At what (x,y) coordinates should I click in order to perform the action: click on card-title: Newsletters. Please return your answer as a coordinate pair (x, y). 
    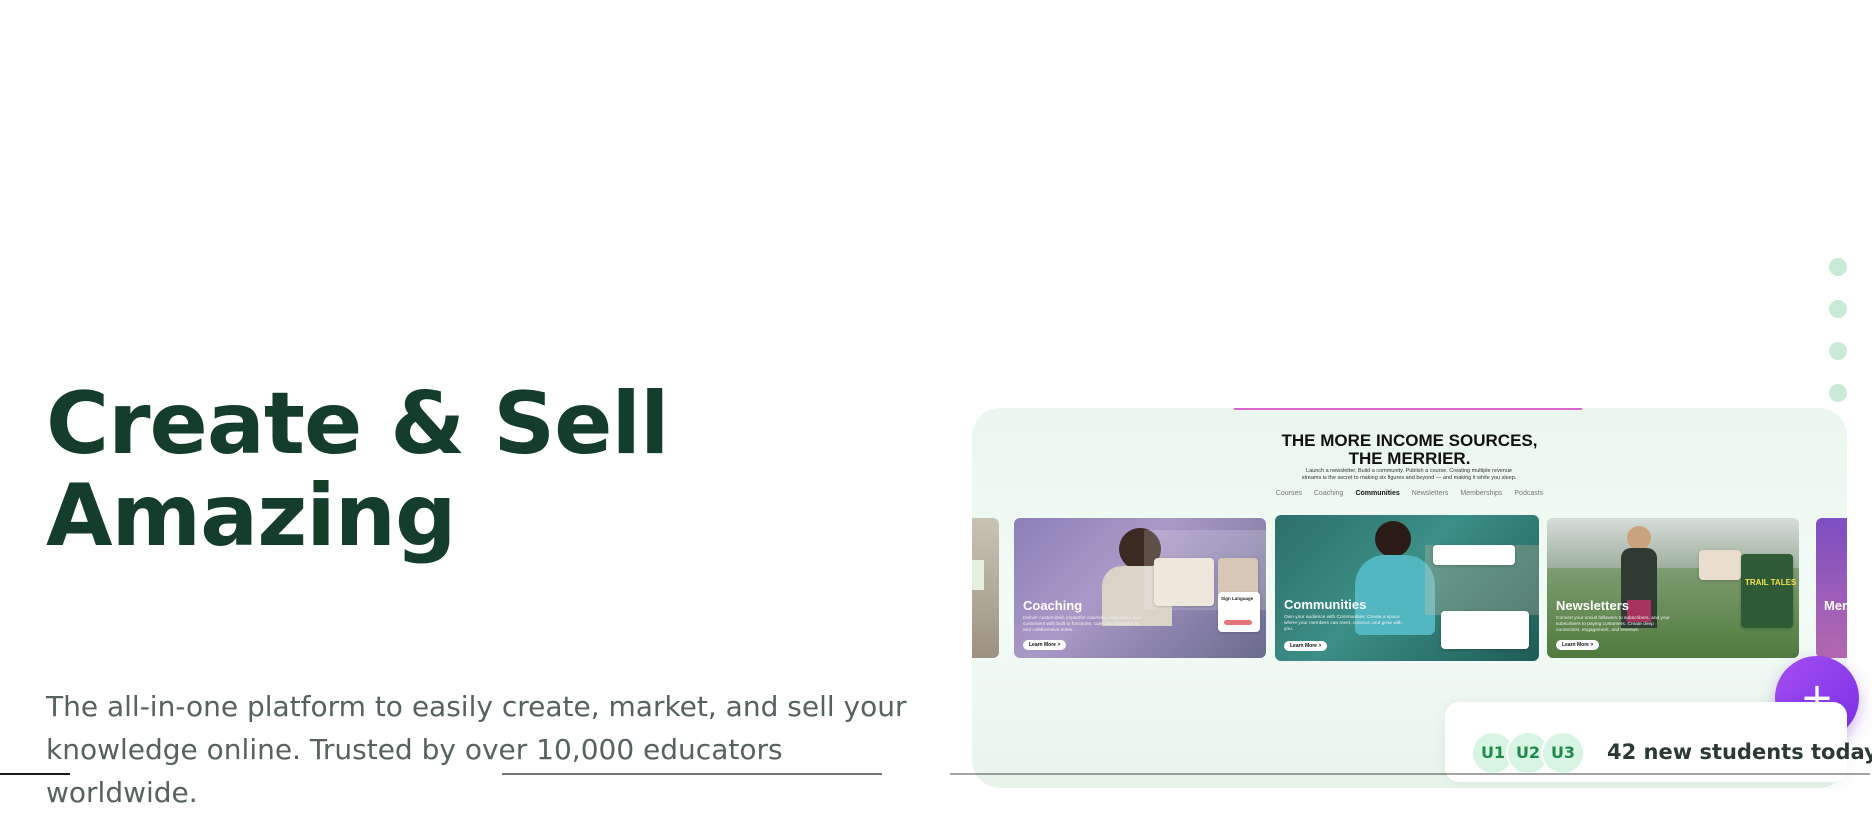
    Looking at the image, I should click on (1592, 605).